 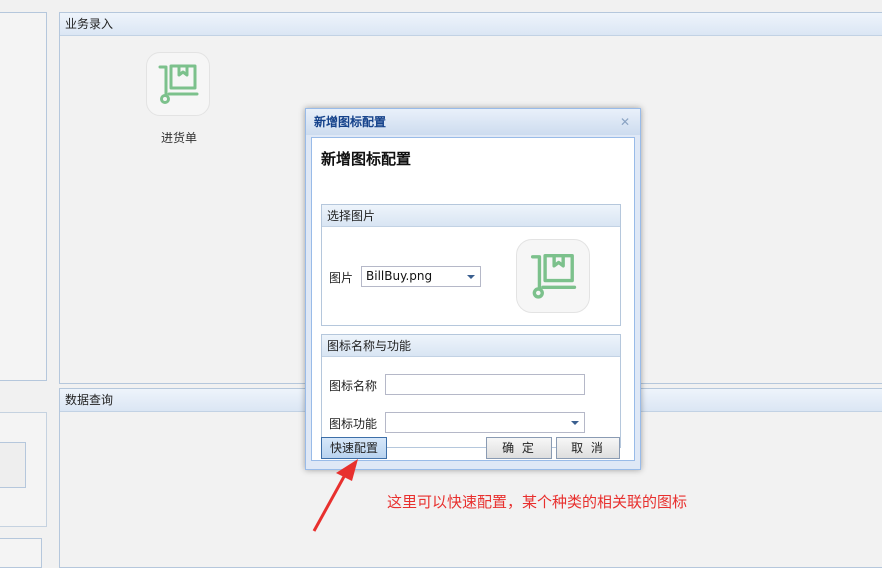 I want to click on app-tile-purchase-order: 进货单, so click(x=179, y=98).